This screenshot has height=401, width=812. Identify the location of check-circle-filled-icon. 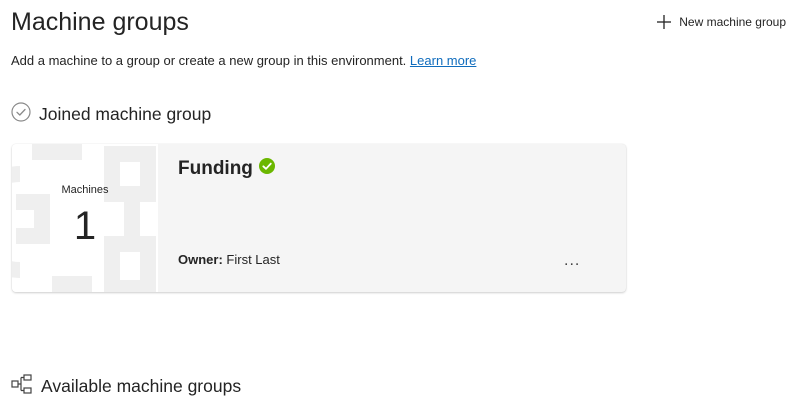
(266, 169).